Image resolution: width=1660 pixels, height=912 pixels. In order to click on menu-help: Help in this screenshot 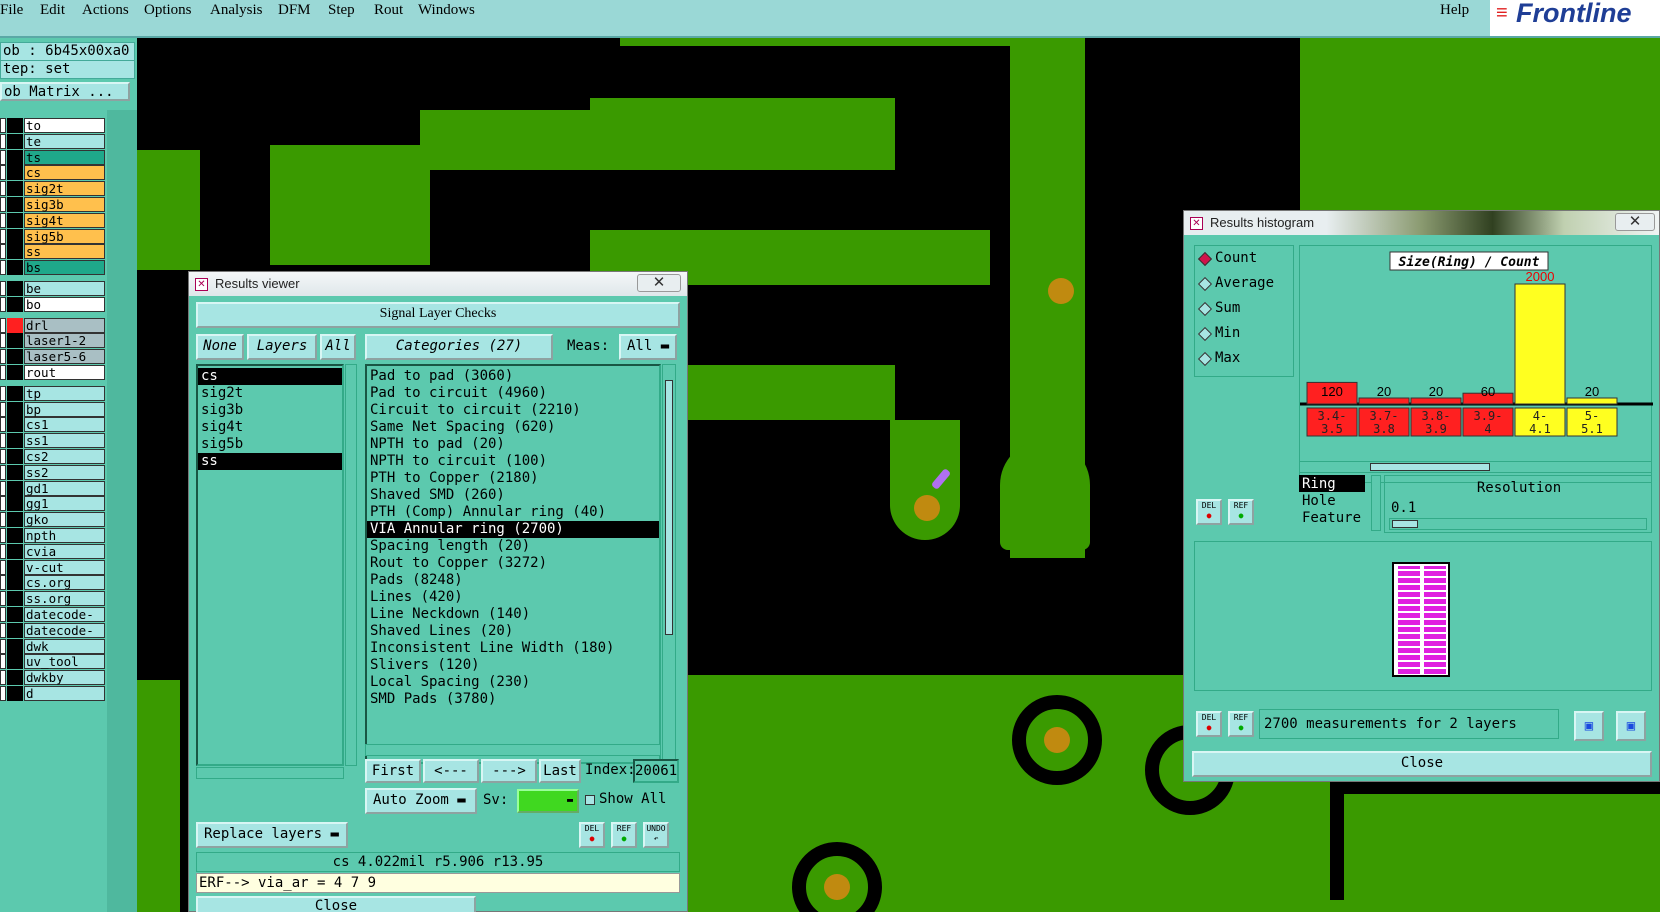, I will do `click(1454, 10)`.